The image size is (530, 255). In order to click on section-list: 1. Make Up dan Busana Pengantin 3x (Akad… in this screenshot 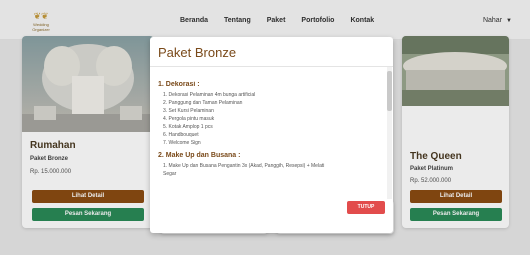, I will do `click(273, 170)`.